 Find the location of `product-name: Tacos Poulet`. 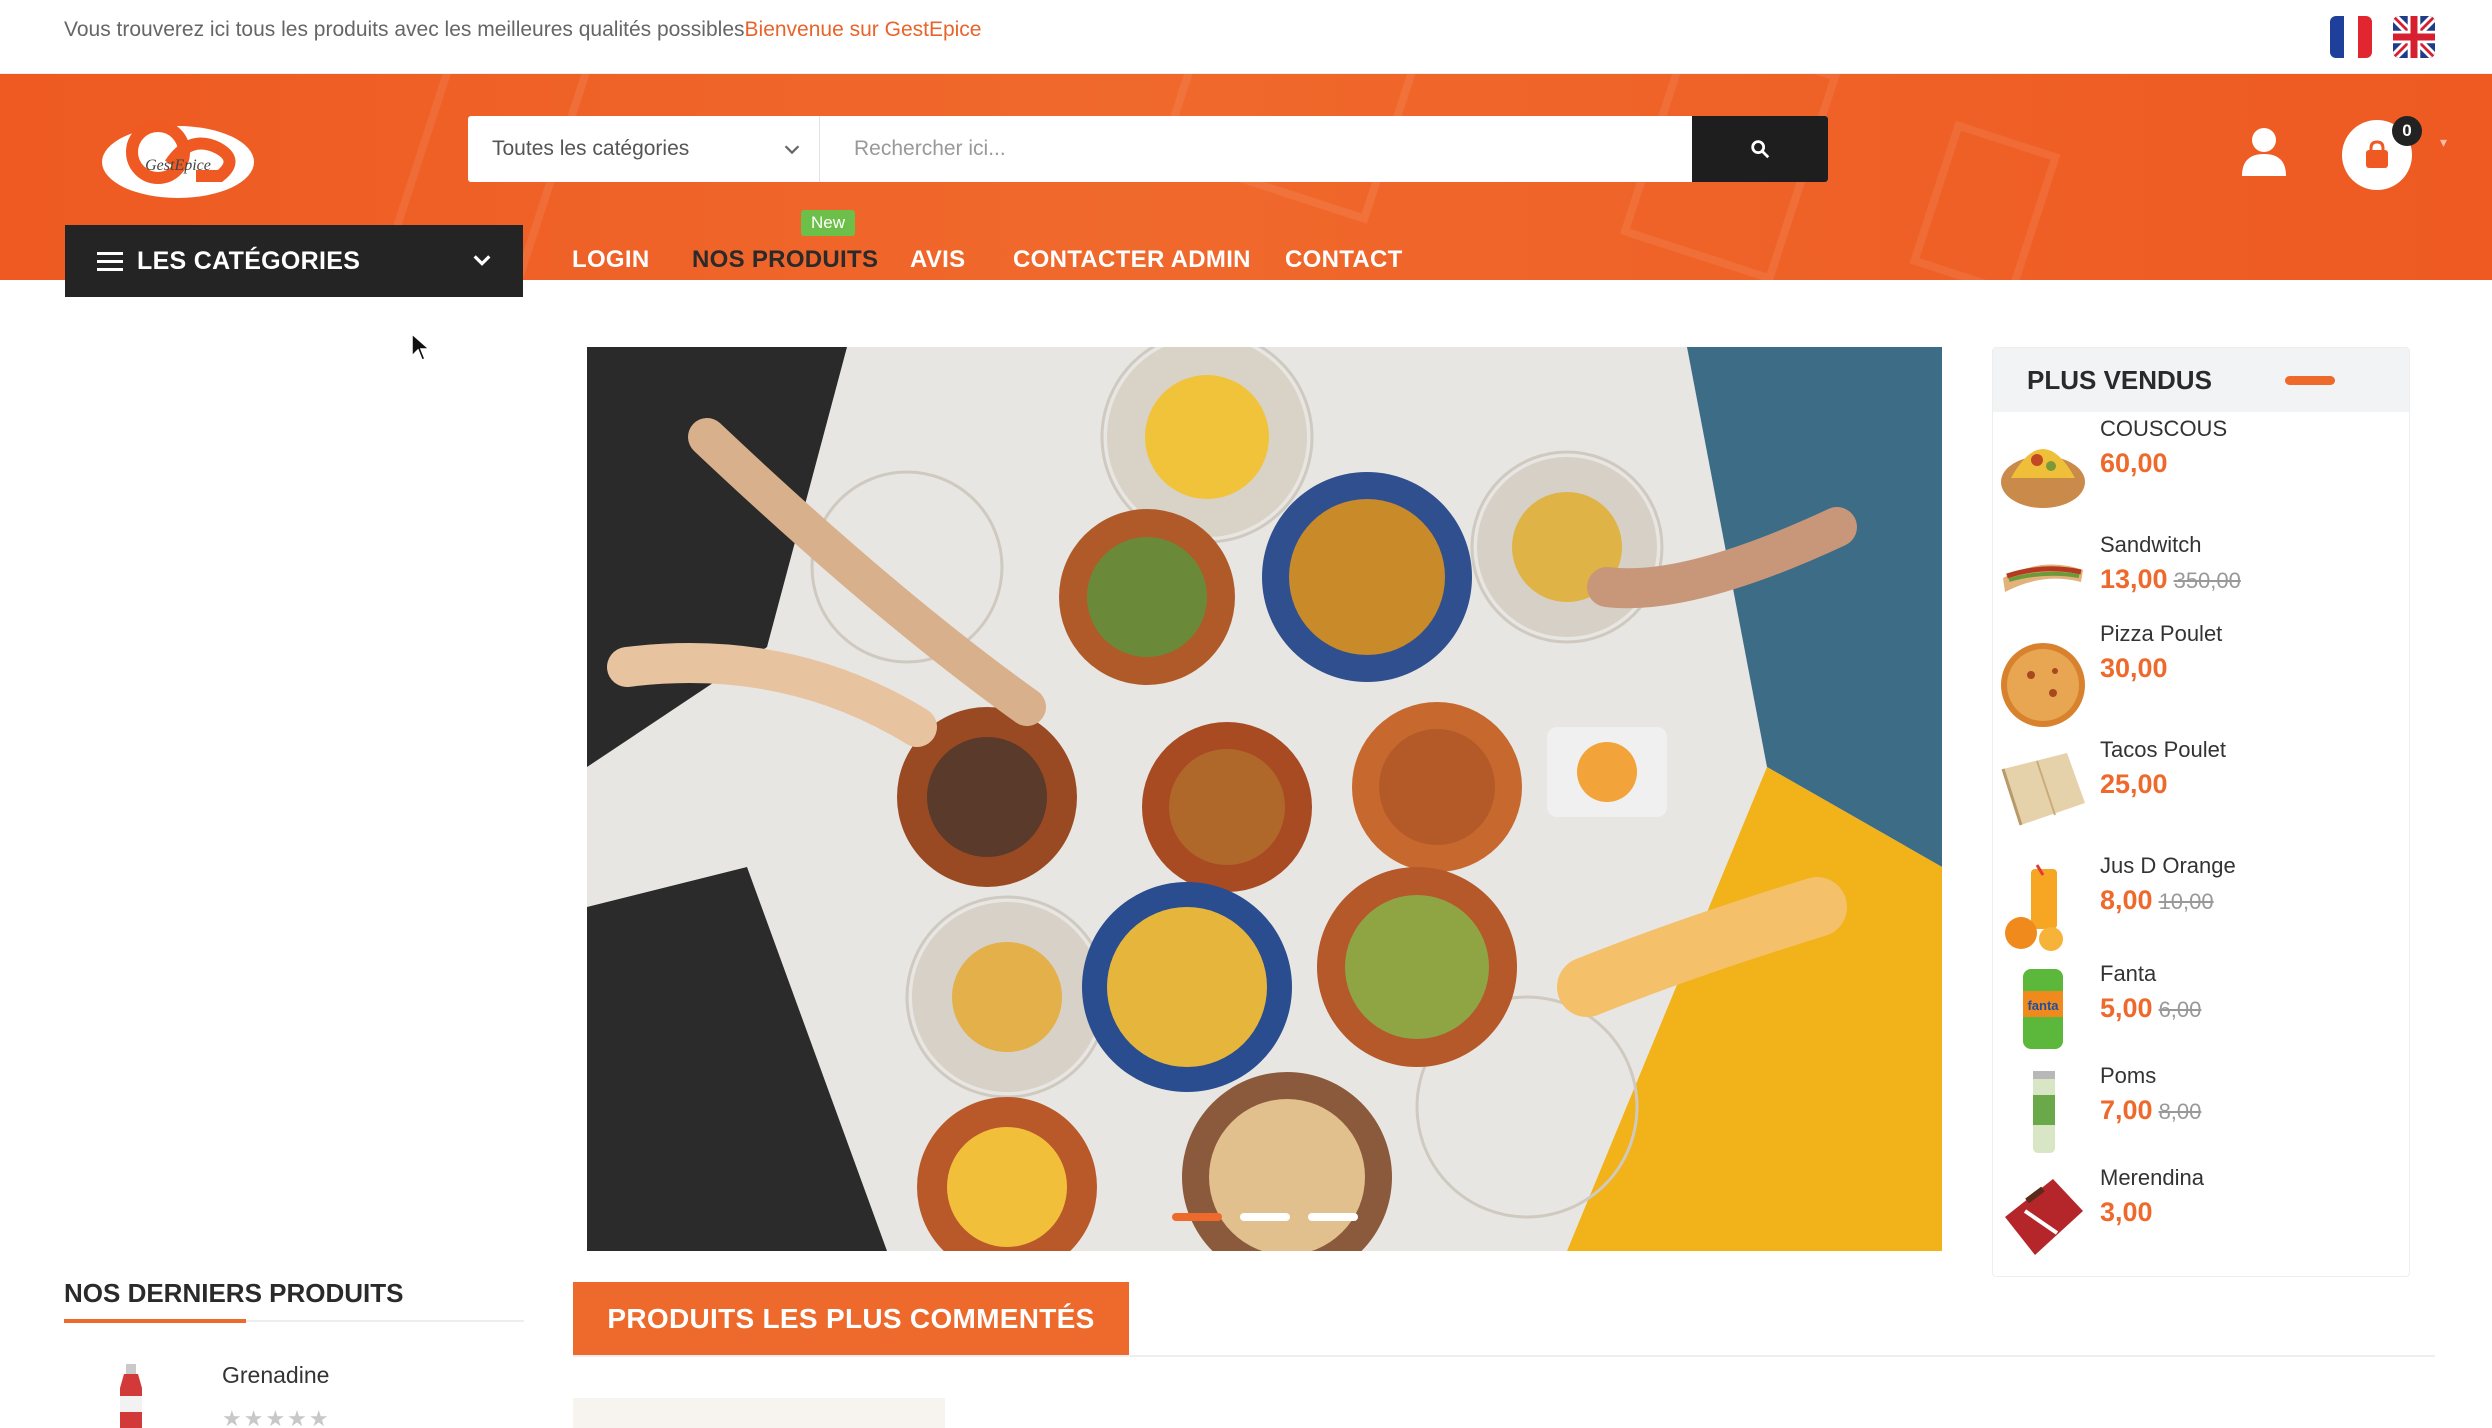

product-name: Tacos Poulet is located at coordinates (2163, 749).